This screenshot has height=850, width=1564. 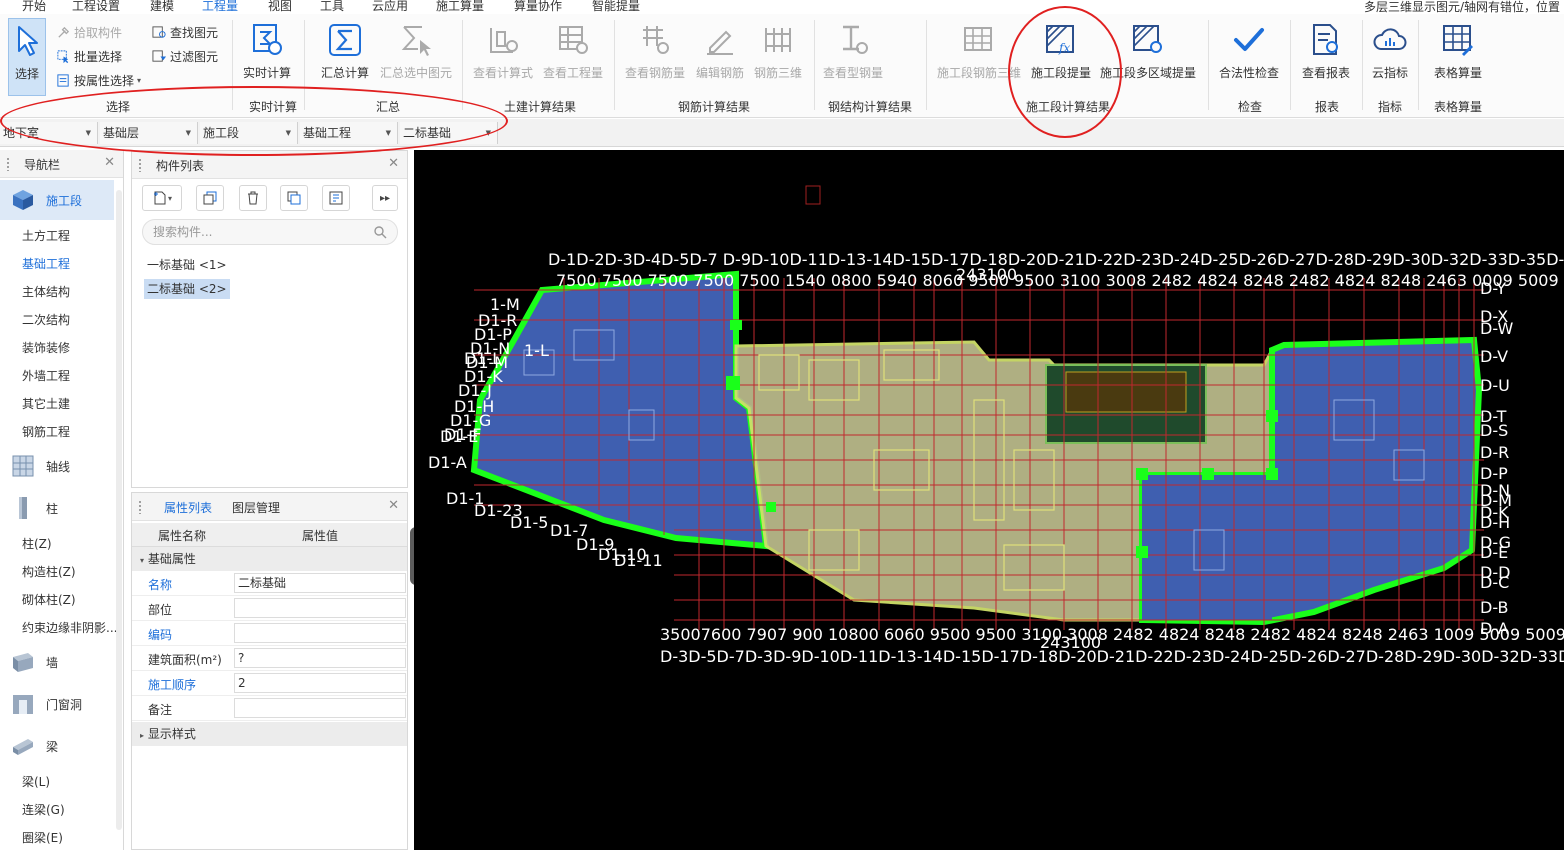 I want to click on nav-cat-wall: 墙, so click(x=57, y=662).